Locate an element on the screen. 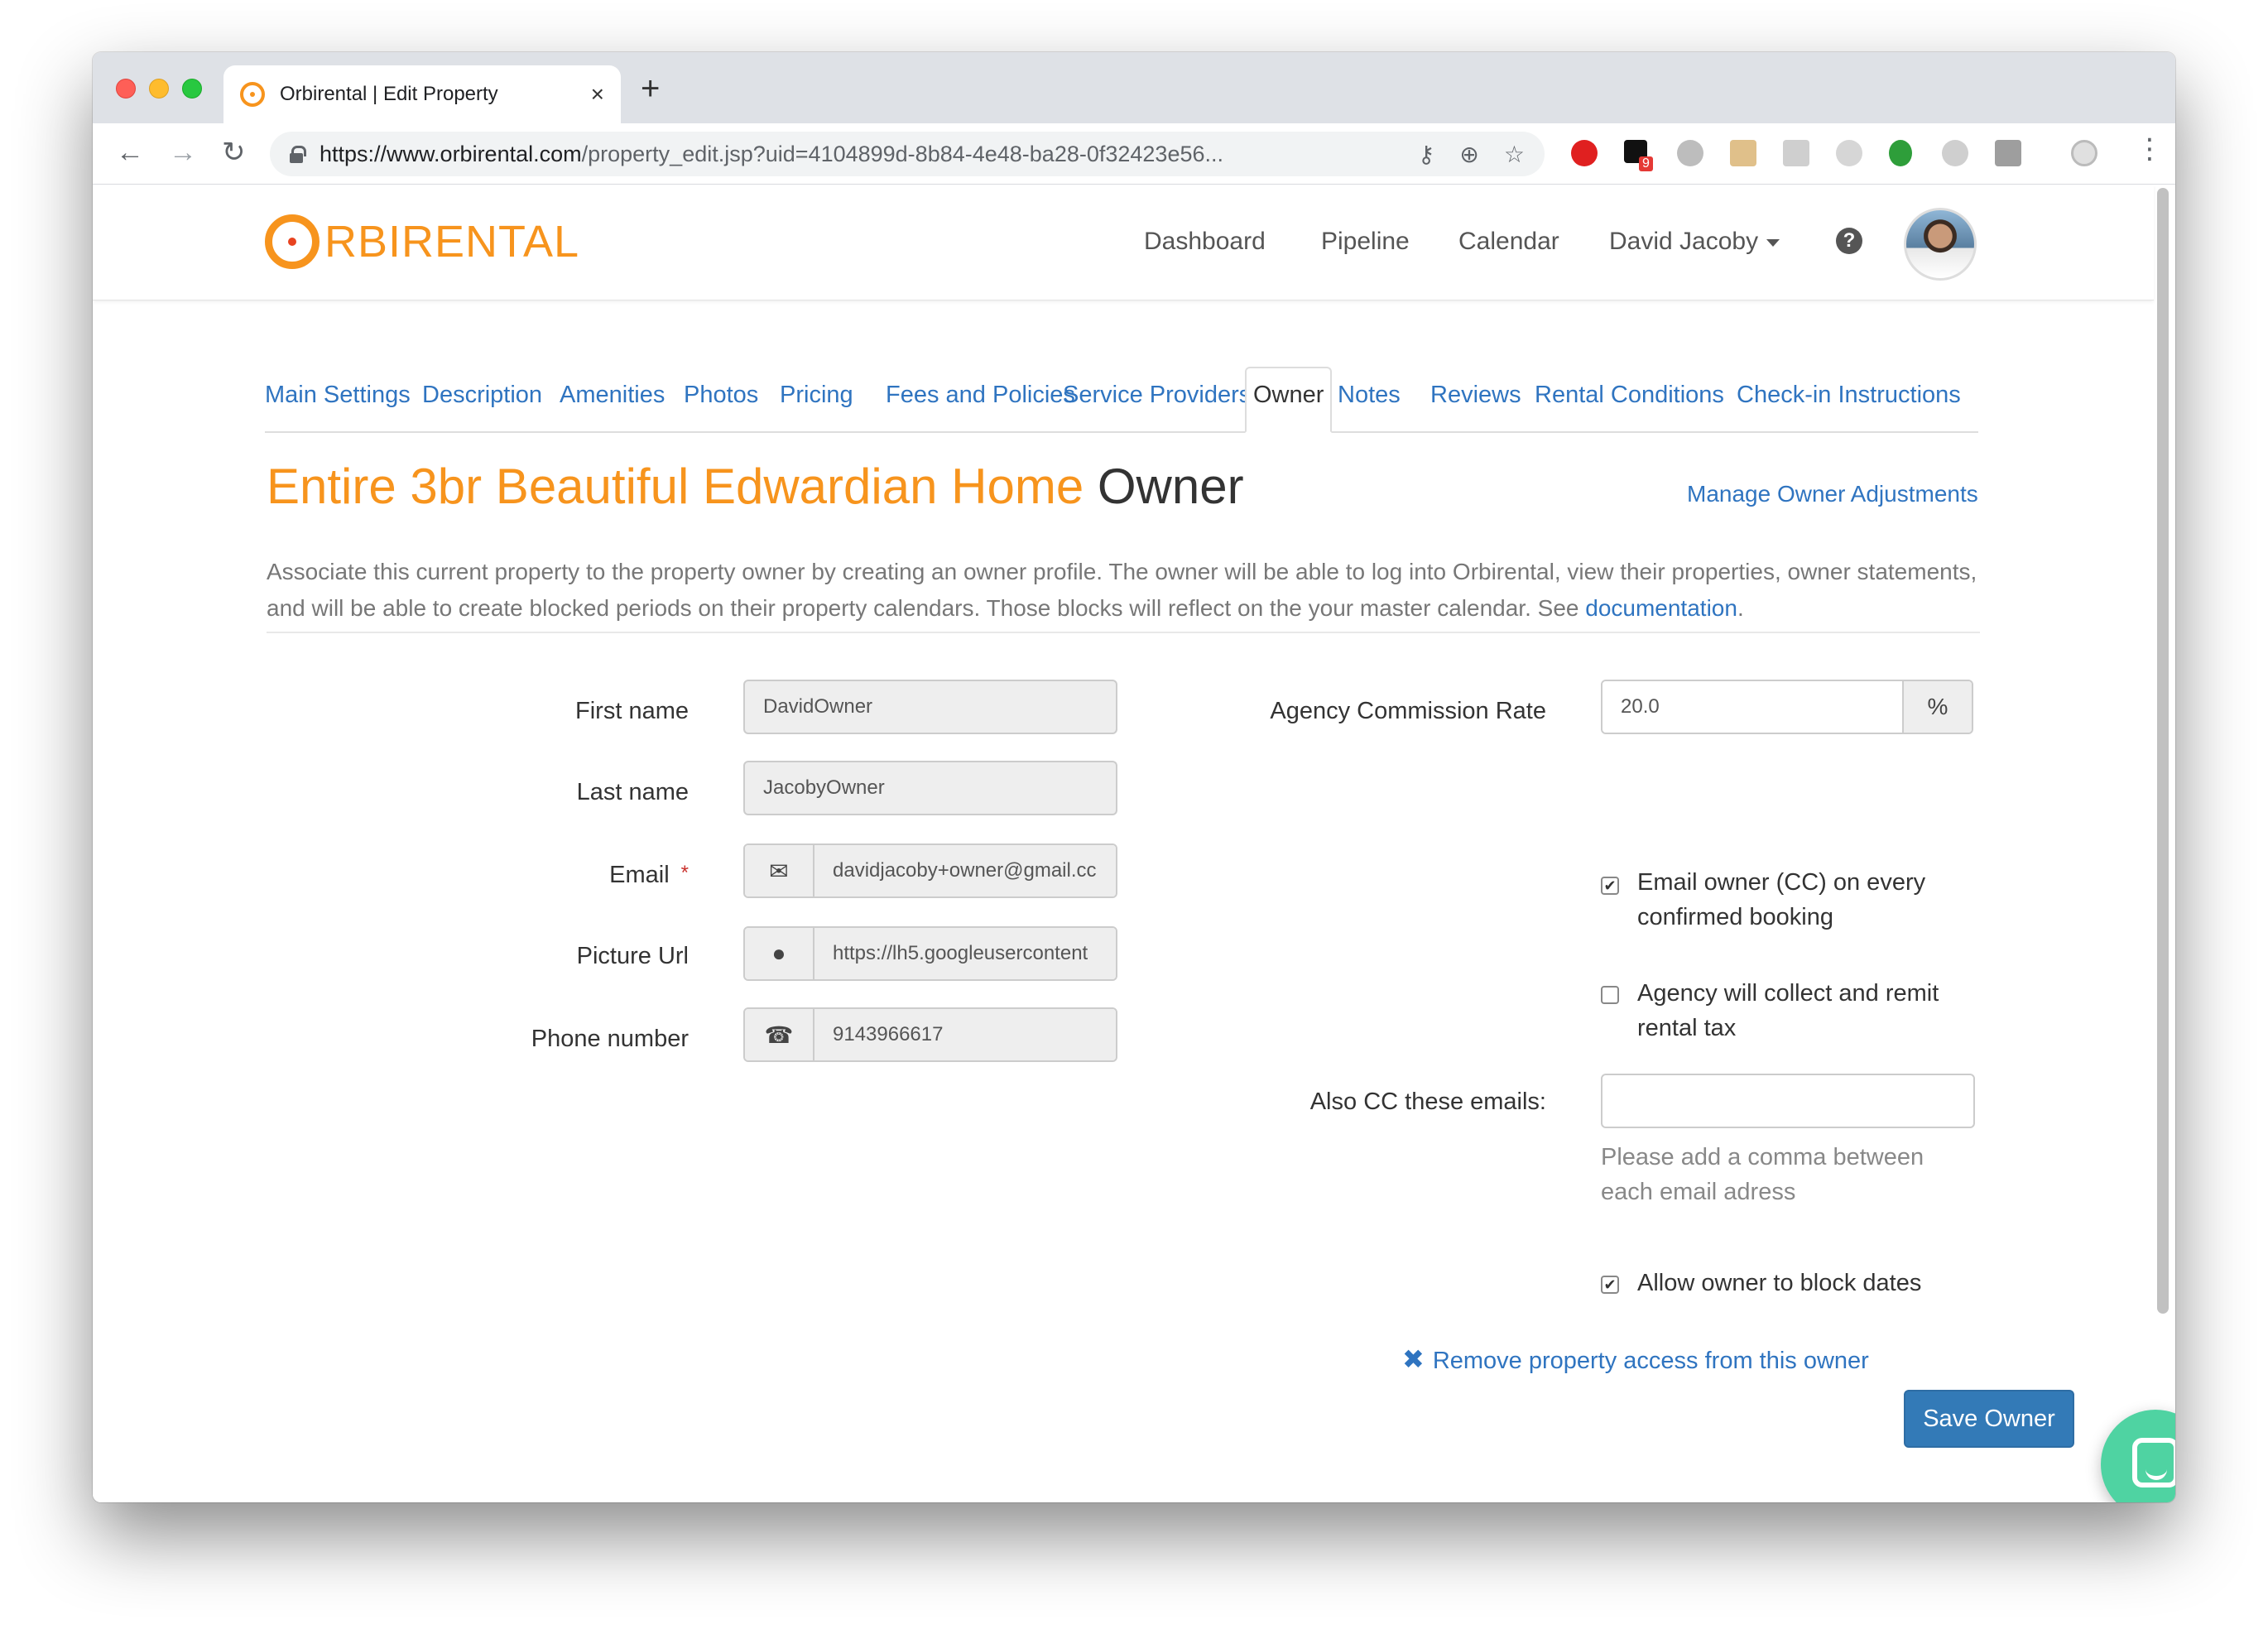  first-name-label: First name is located at coordinates (632, 711).